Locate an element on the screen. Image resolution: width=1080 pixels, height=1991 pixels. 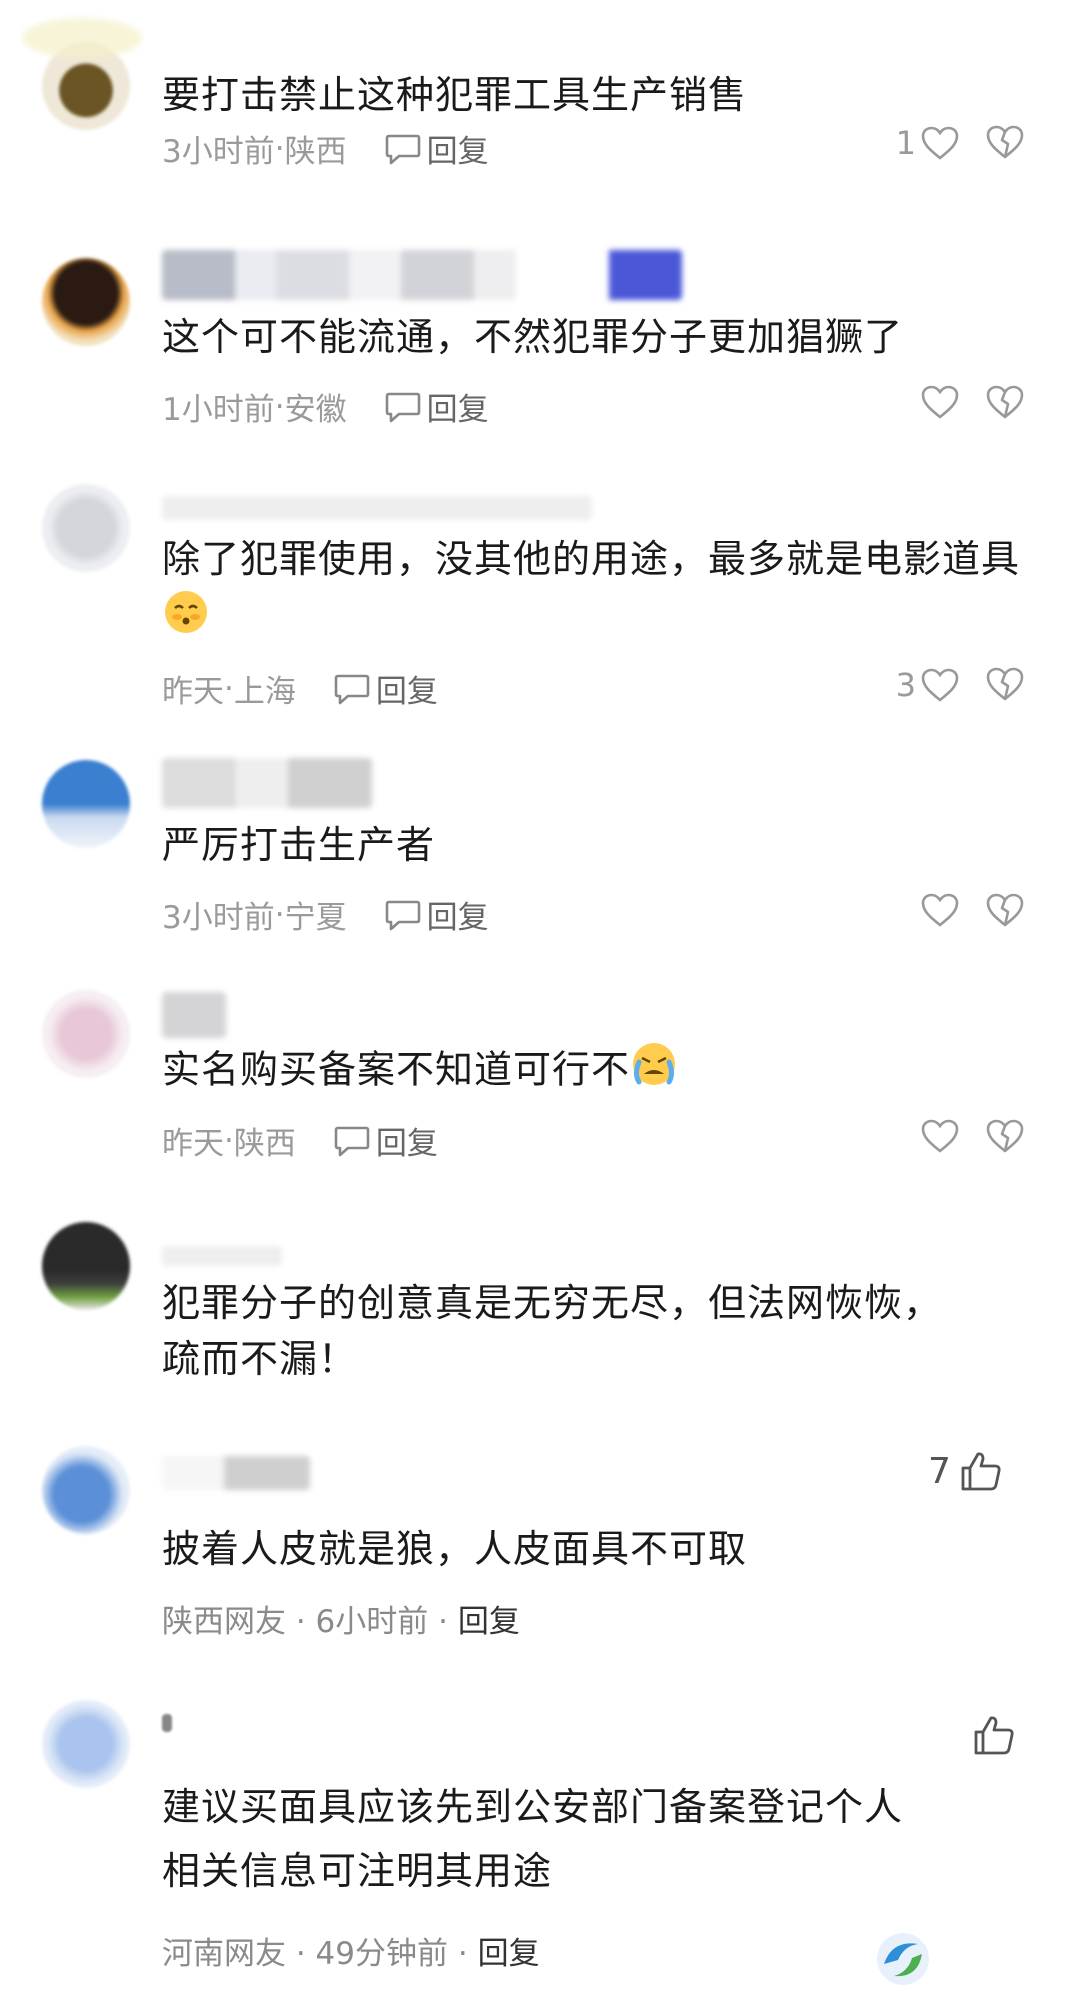
like-button: 3 is located at coordinates (910, 685).